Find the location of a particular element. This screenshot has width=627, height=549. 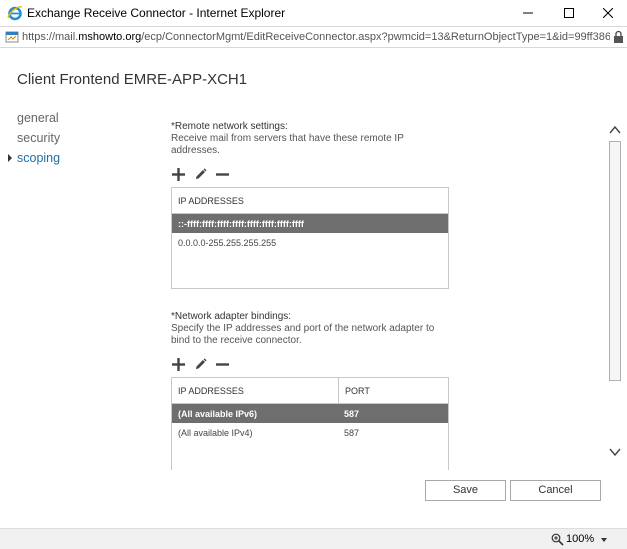

bindings-remove-button is located at coordinates (222, 364).